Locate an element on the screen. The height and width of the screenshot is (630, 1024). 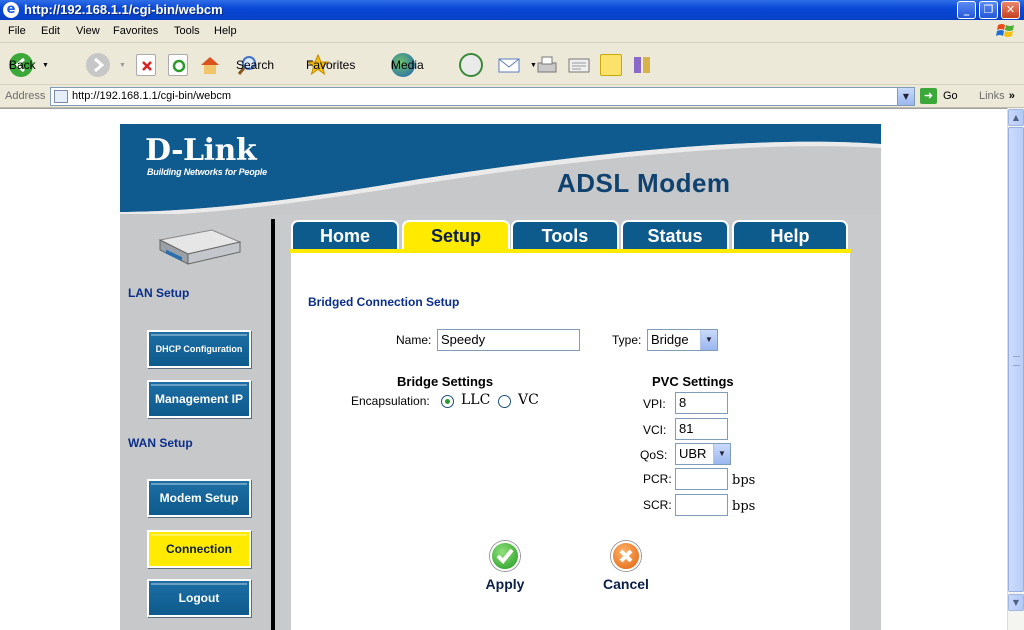
vc-radio is located at coordinates (504, 401).